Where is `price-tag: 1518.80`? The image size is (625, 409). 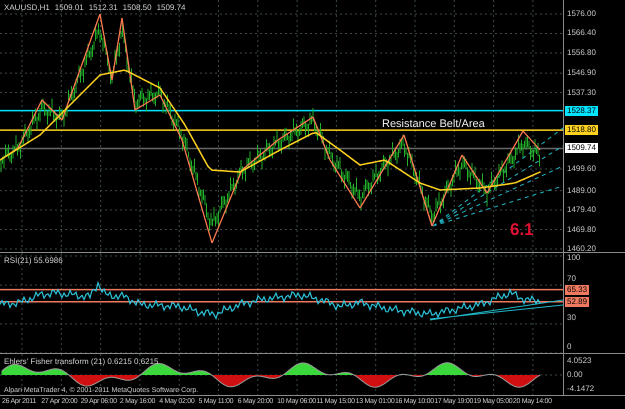 price-tag: 1518.80 is located at coordinates (581, 130).